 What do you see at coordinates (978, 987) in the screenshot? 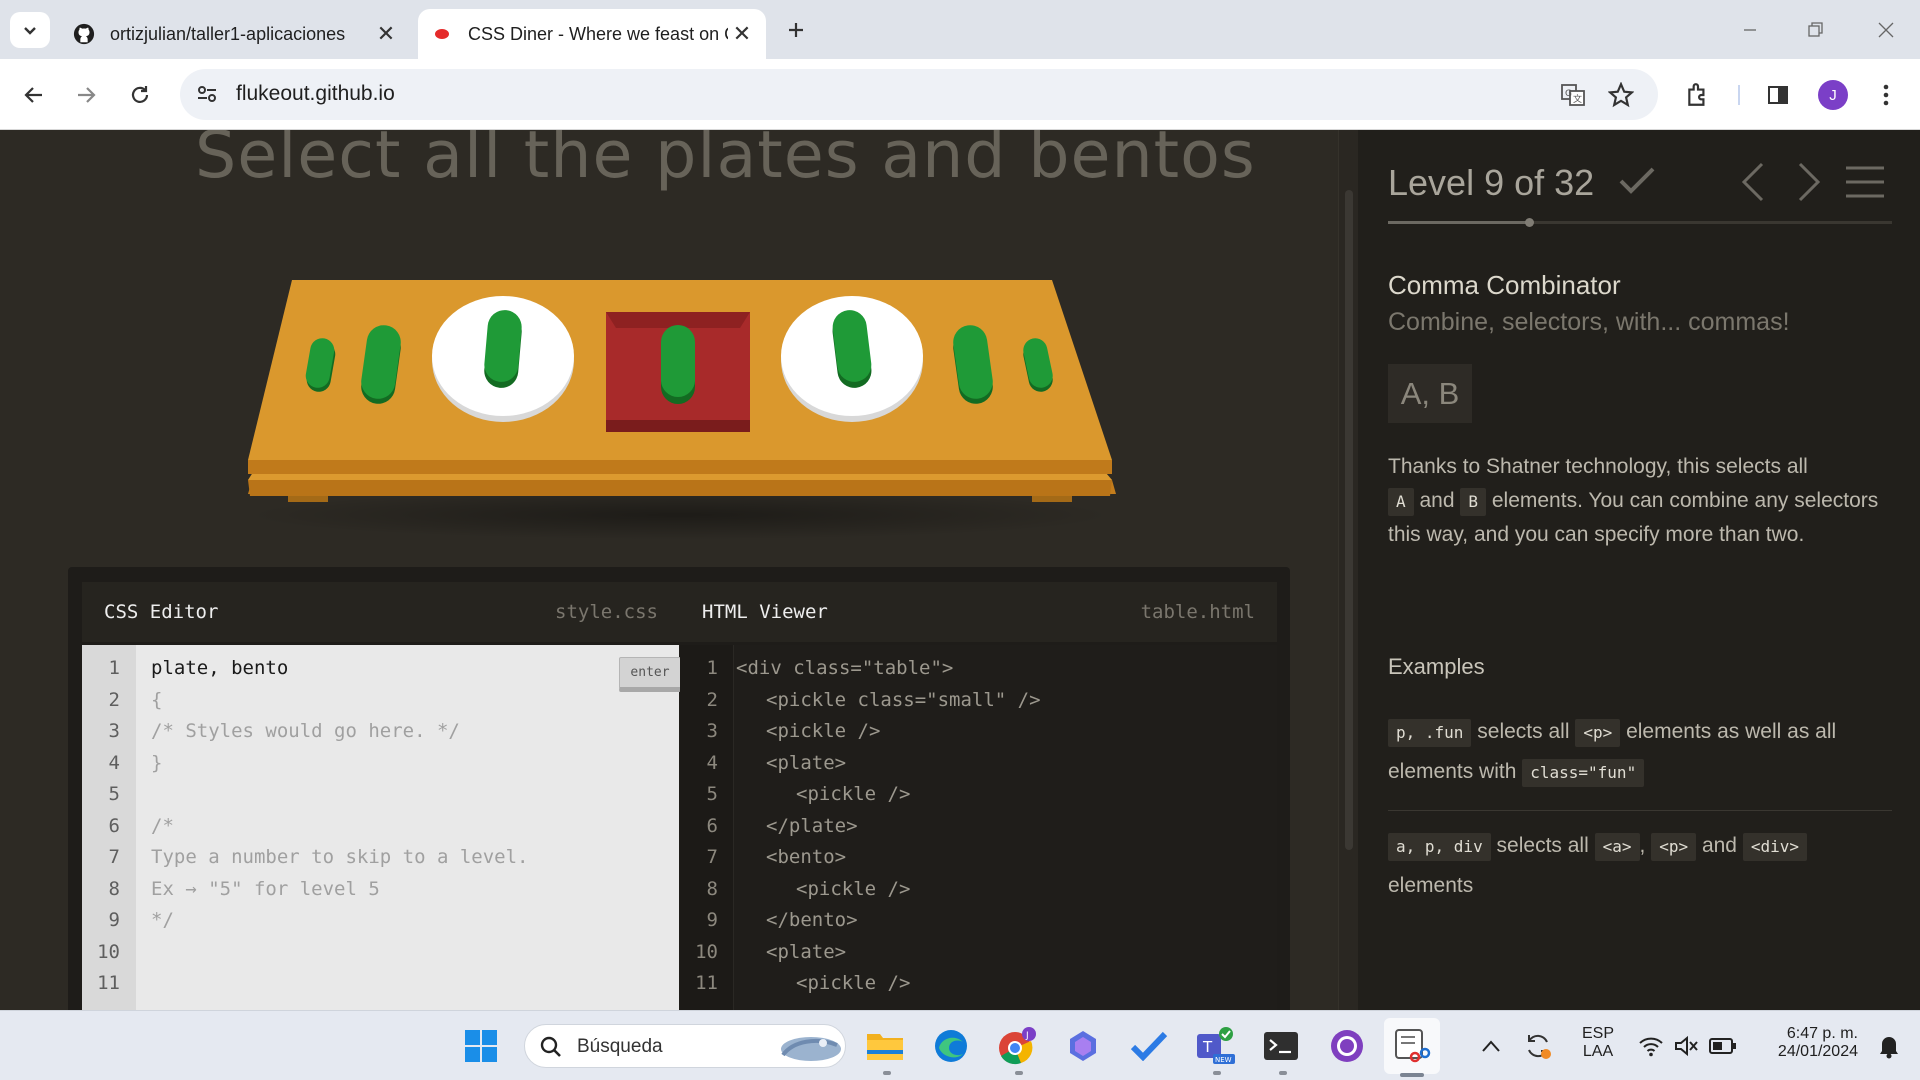
I see `markup-line: 11 <pickle />` at bounding box center [978, 987].